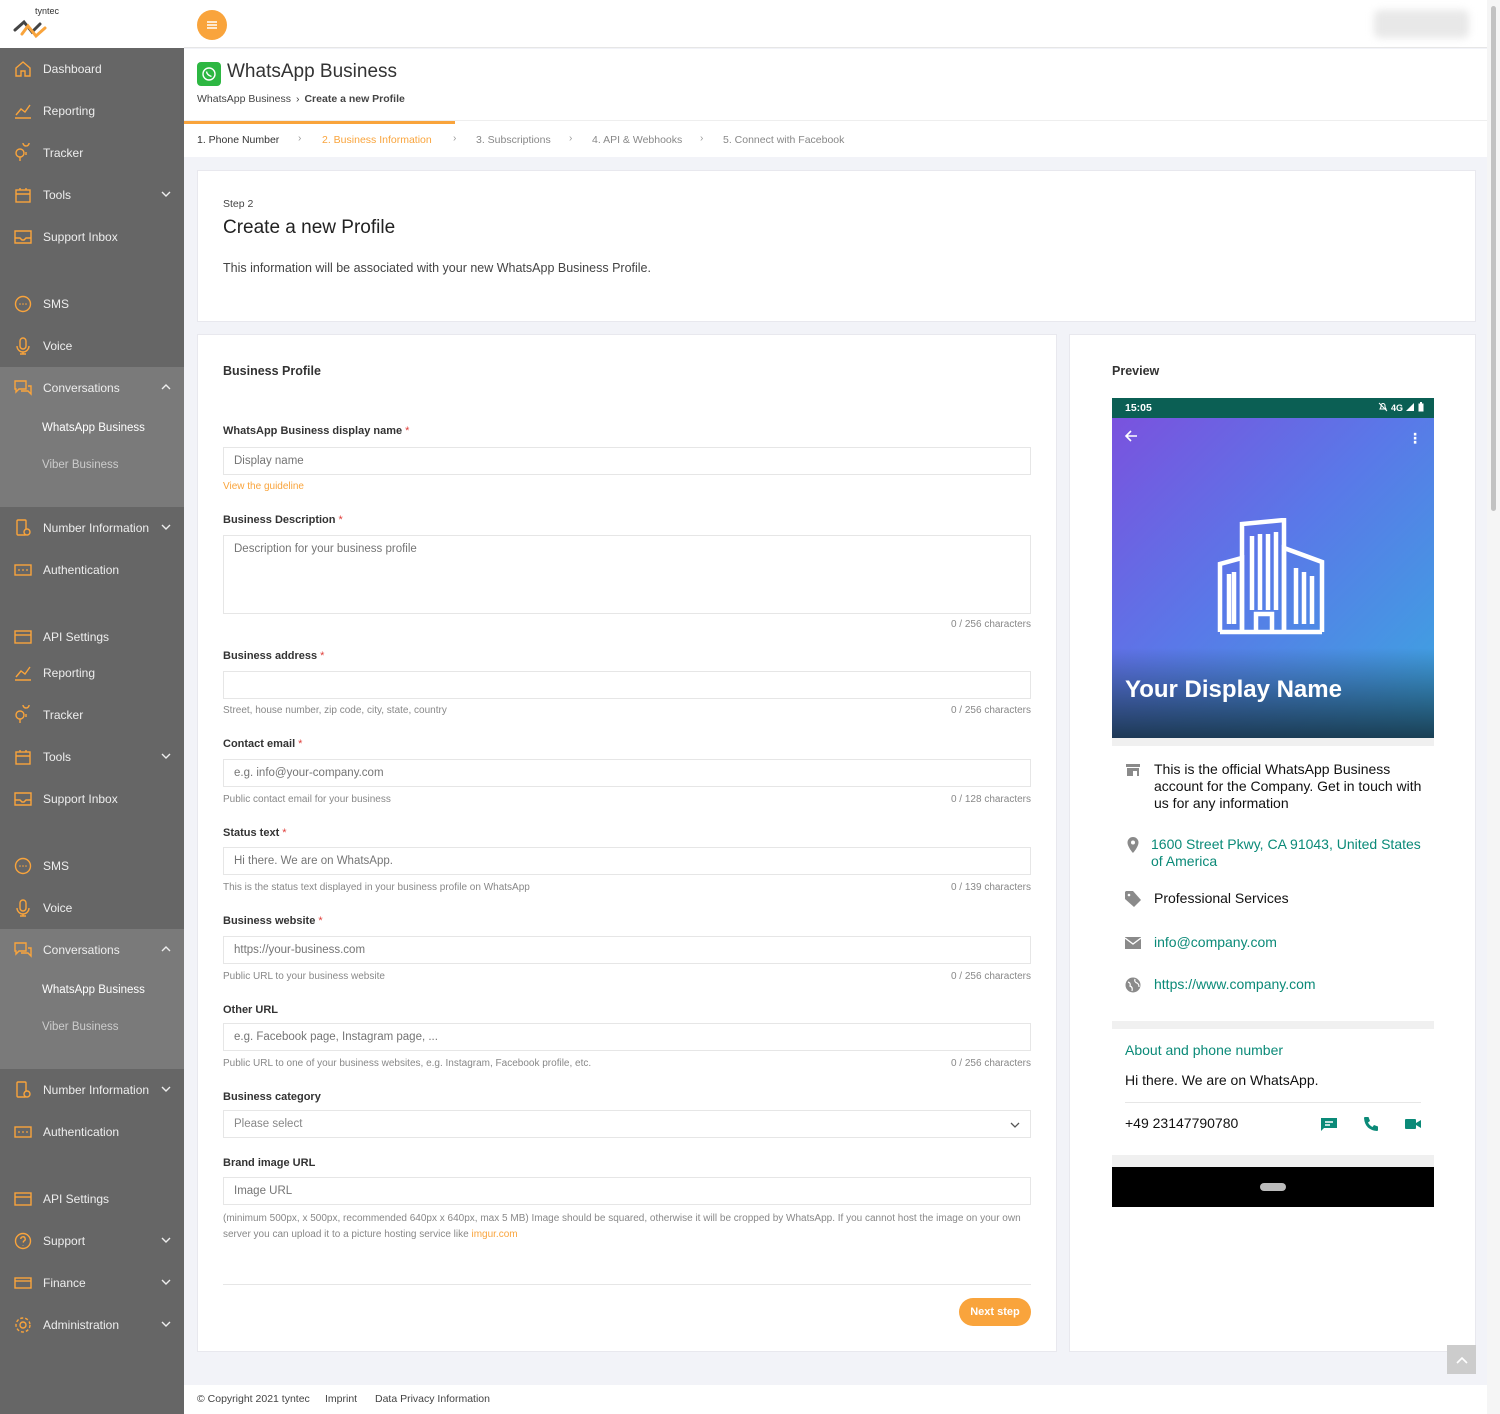 Image resolution: width=1500 pixels, height=1414 pixels. I want to click on sidebar-item-reporting: Reporting, so click(92, 111).